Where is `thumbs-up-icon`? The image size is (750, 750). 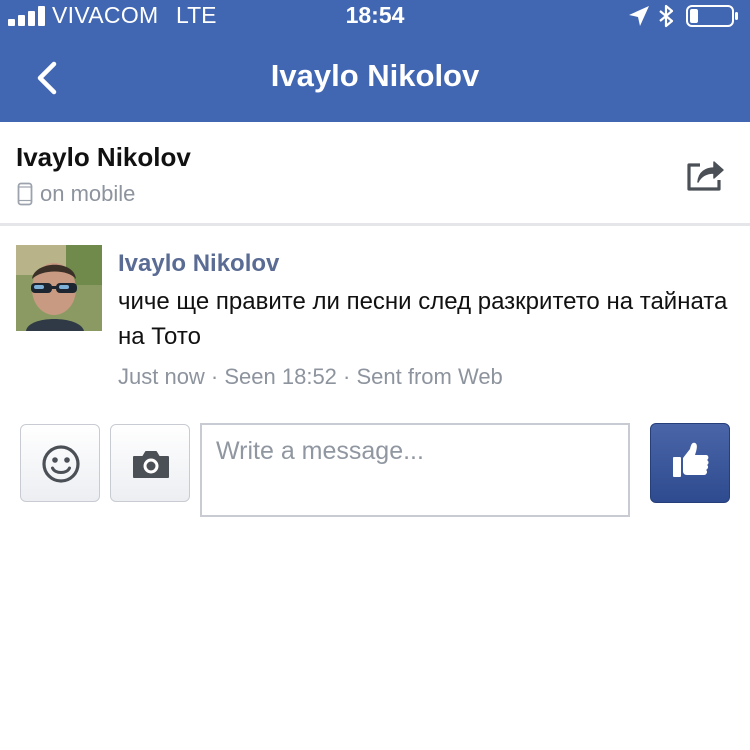
thumbs-up-icon is located at coordinates (691, 459).